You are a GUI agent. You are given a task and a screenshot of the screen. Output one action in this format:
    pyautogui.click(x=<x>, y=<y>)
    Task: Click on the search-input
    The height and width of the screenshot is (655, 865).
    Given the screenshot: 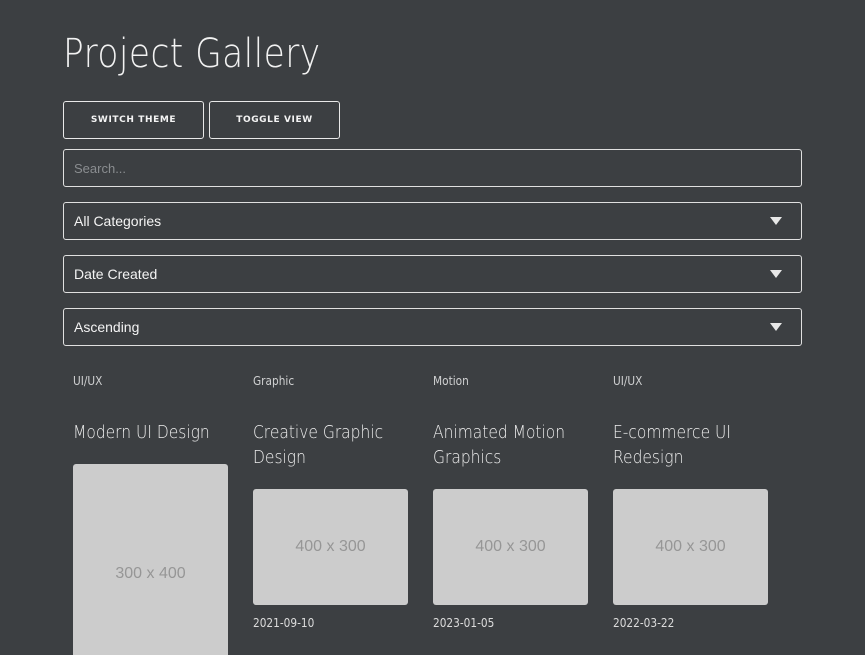 What is the action you would take?
    pyautogui.click(x=432, y=168)
    